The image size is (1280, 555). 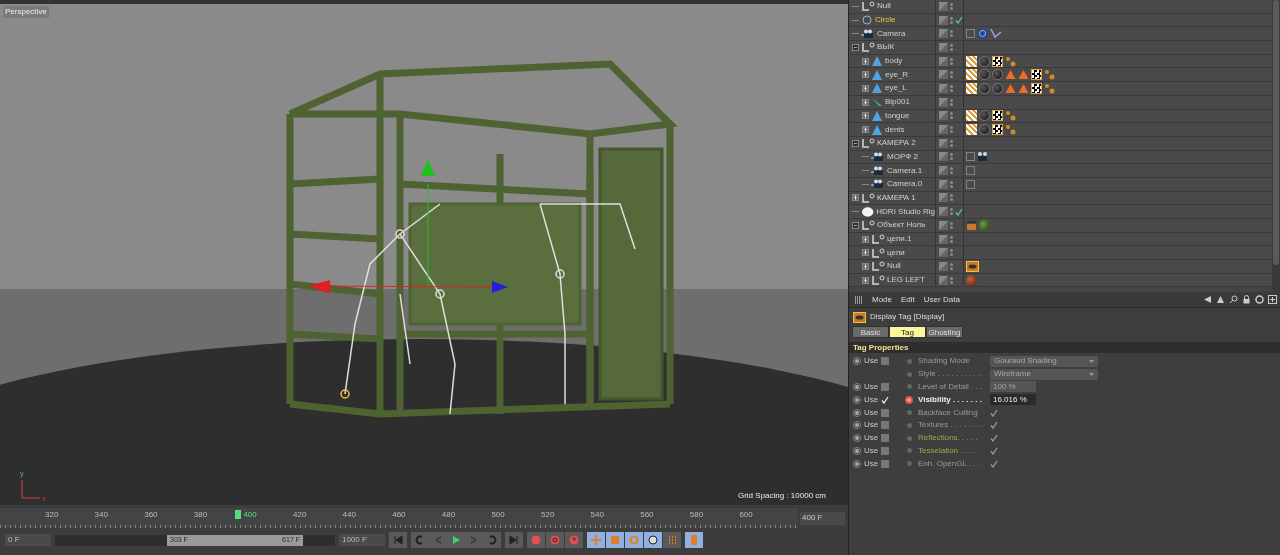 What do you see at coordinates (492, 540) in the screenshot?
I see `next-key-button` at bounding box center [492, 540].